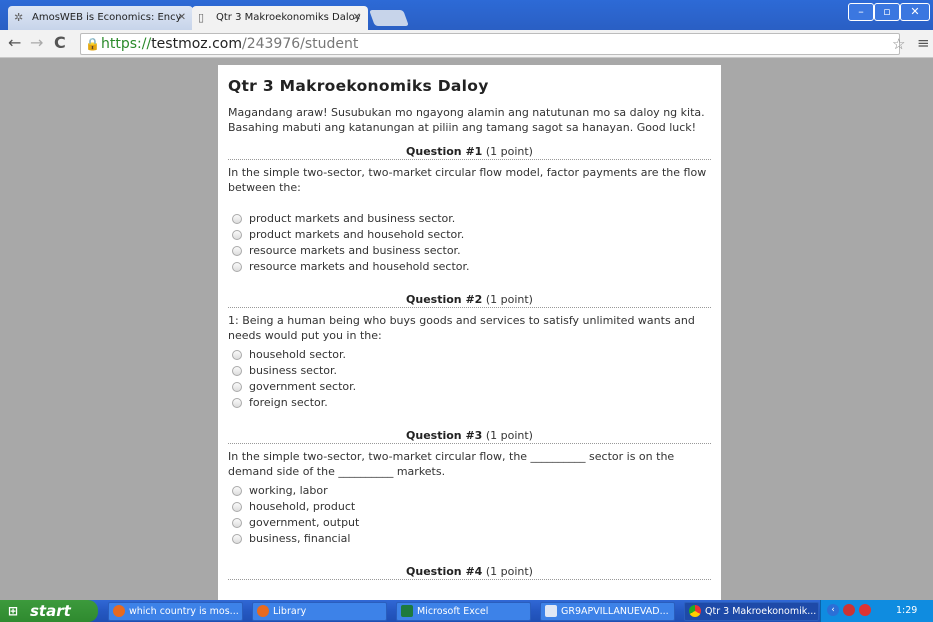 The height and width of the screenshot is (622, 933). Describe the element at coordinates (92, 44) in the screenshot. I see `lock-icon: 🔒` at that location.